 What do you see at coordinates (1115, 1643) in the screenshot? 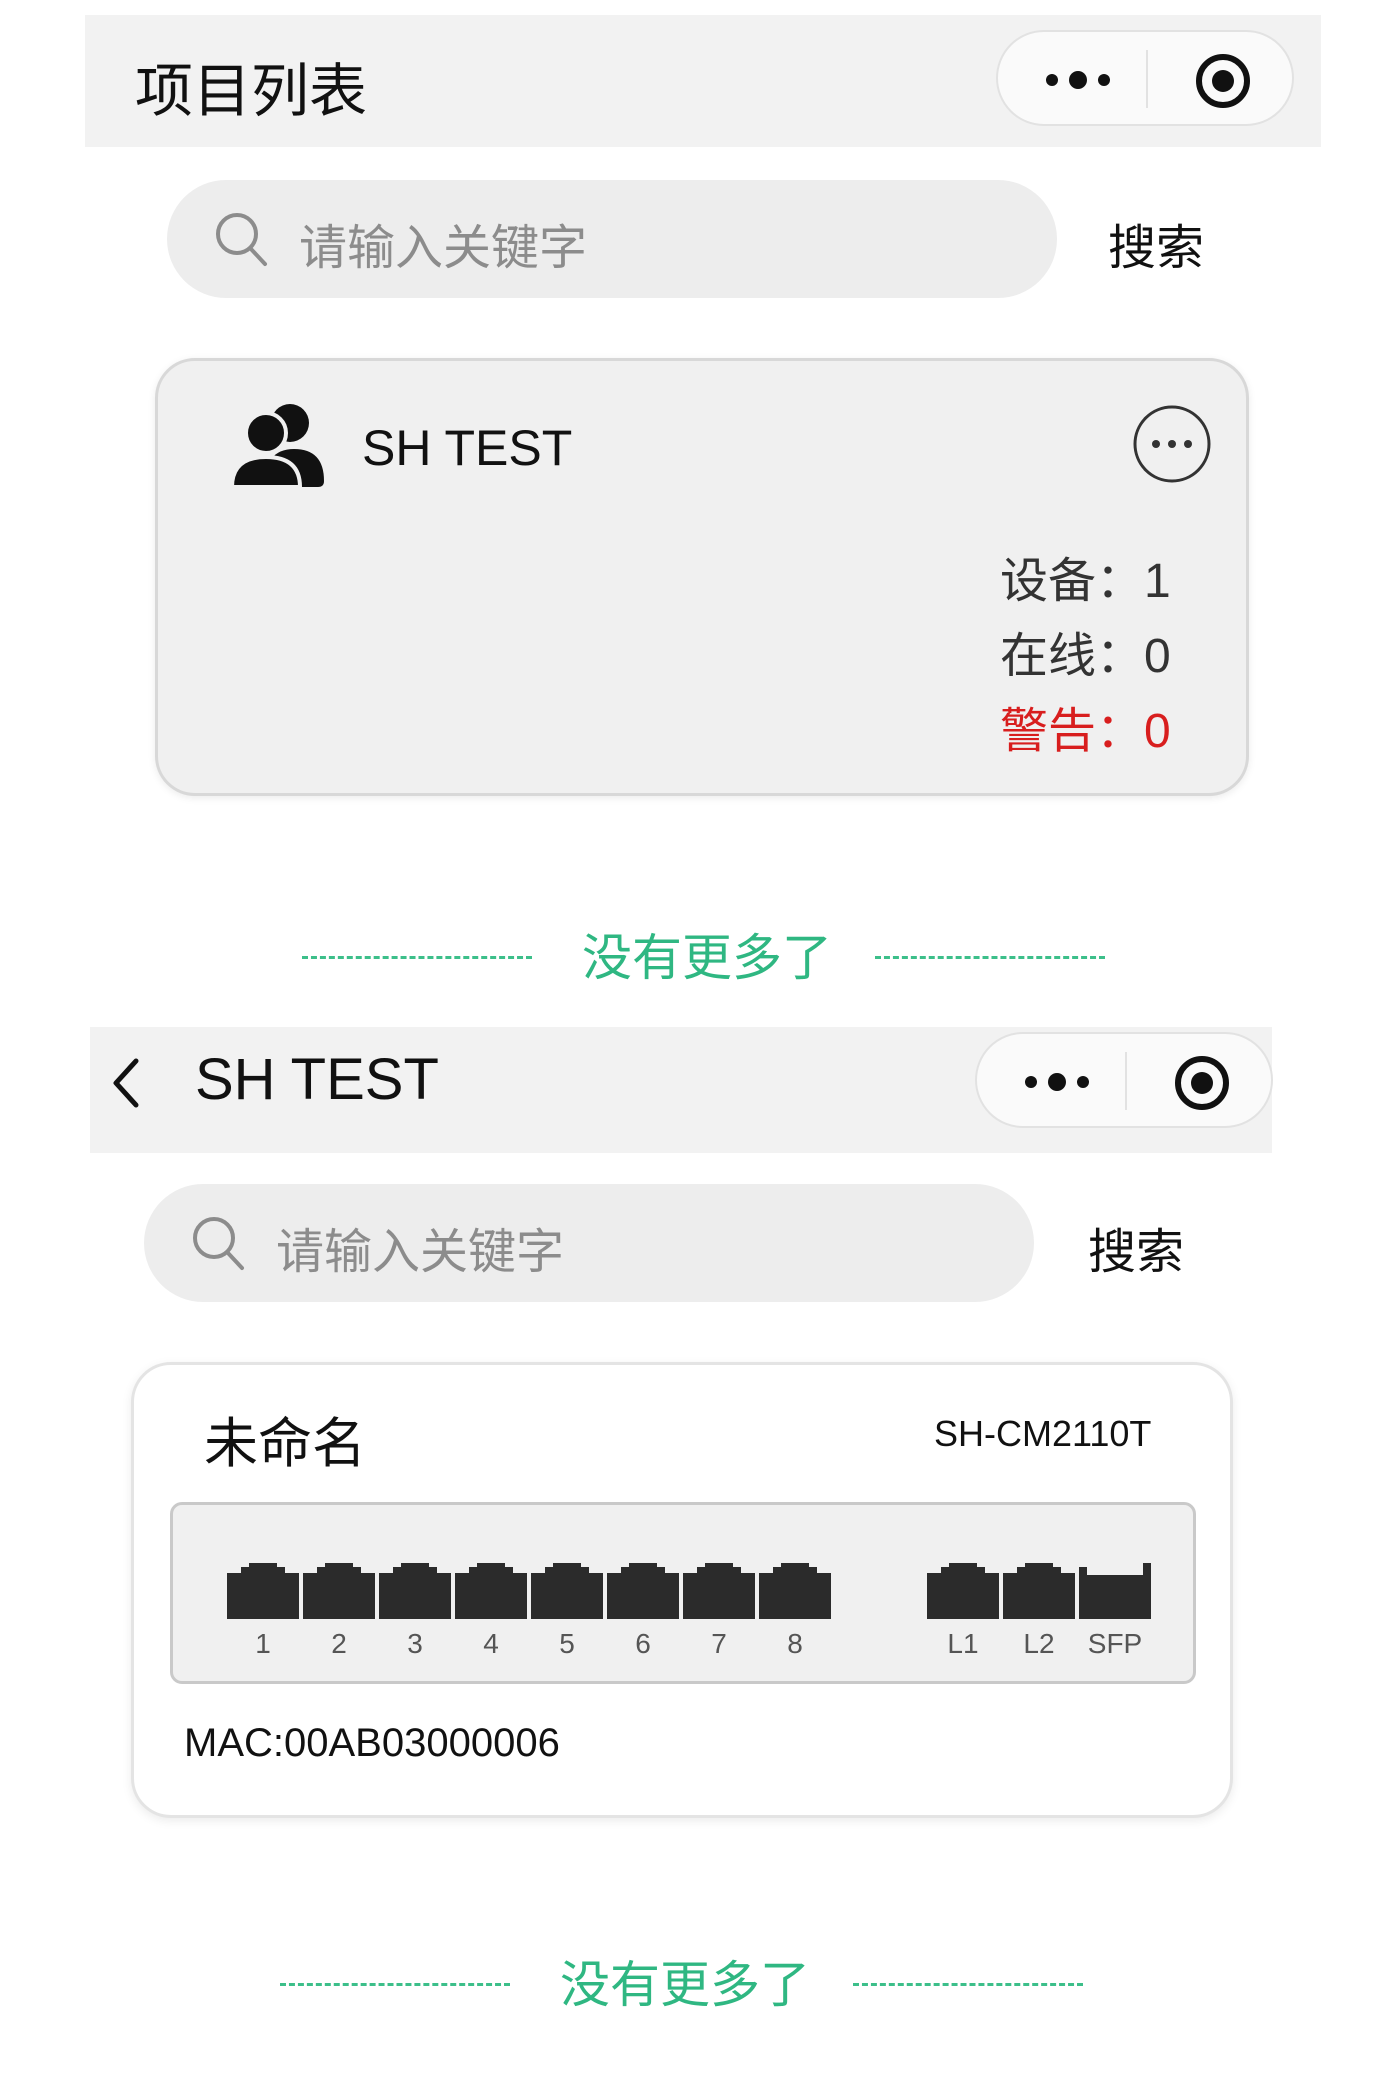
I see `uplink-port-label: SFP` at bounding box center [1115, 1643].